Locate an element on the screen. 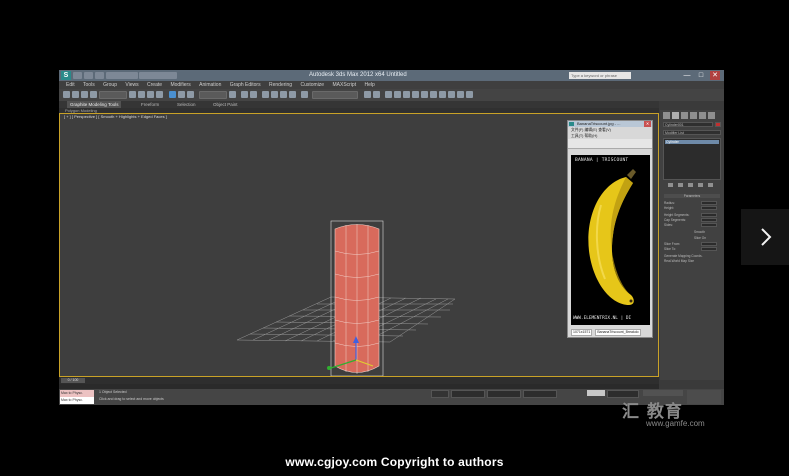 This screenshot has width=789, height=476. modifier-list-dropdown: Modifier List is located at coordinates (692, 132).